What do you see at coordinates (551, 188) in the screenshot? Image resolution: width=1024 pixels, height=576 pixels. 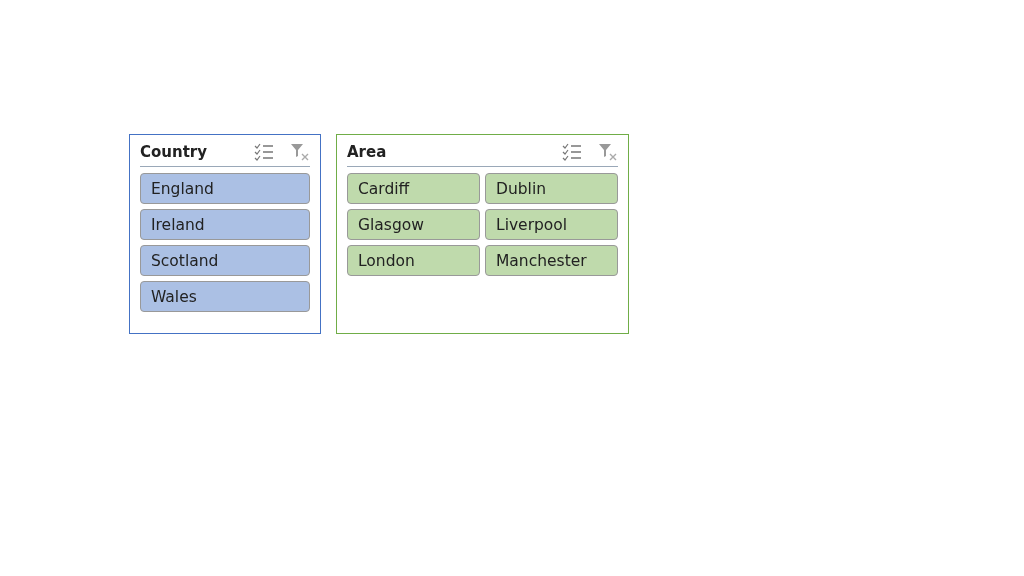 I see `slicer-item: Dublin` at bounding box center [551, 188].